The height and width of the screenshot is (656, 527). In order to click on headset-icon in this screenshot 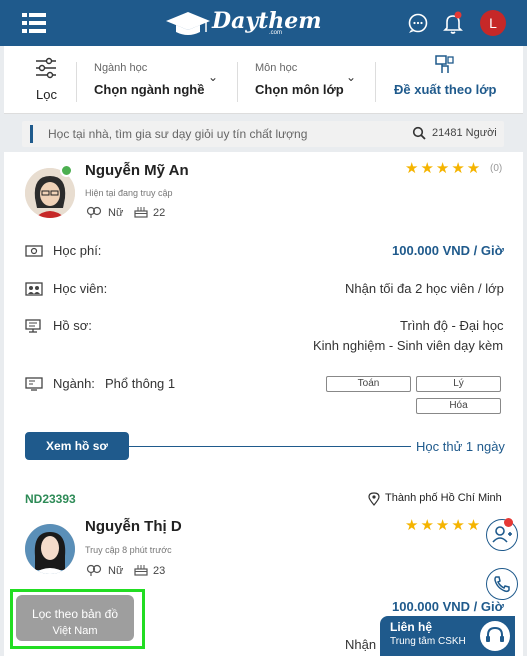, I will do `click(495, 636)`.